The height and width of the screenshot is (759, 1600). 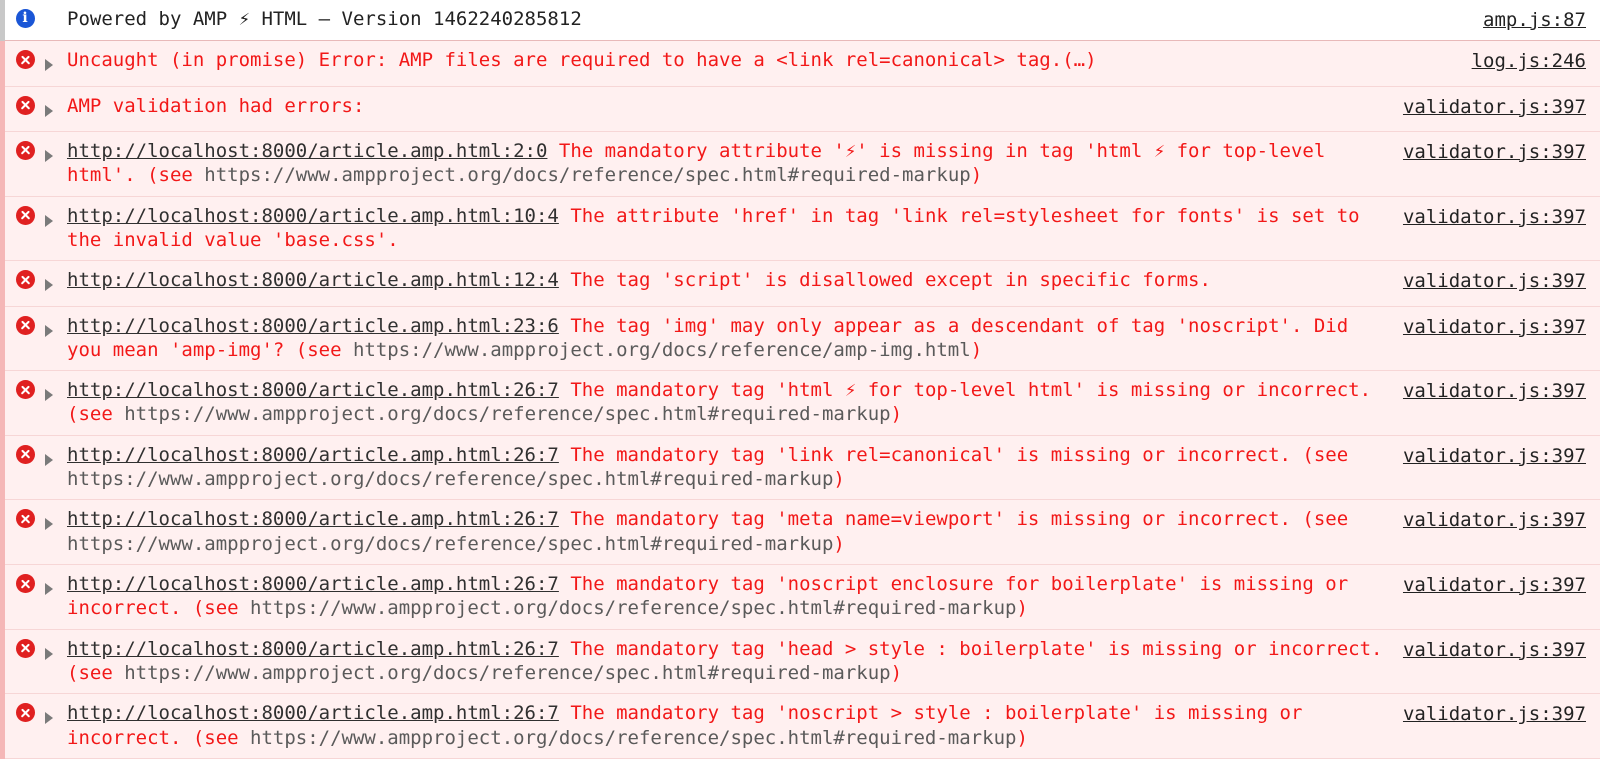 I want to click on console-message-text: AMP validation had errors:, so click(x=735, y=106).